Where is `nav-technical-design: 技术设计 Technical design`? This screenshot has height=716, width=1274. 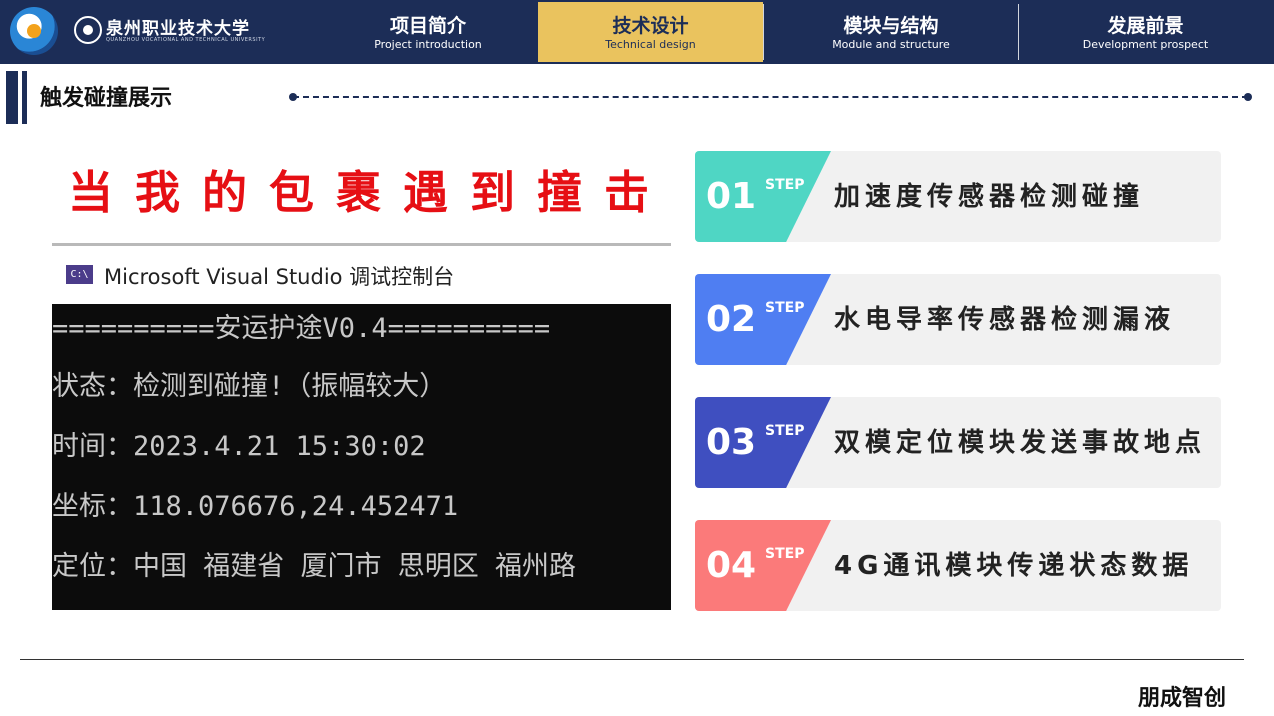
nav-technical-design: 技术设计 Technical design is located at coordinates (650, 32).